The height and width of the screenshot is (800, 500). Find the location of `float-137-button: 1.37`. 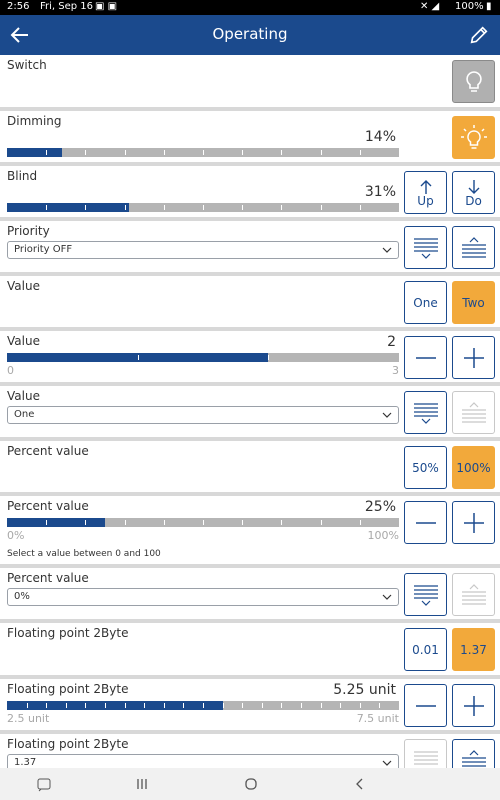

float-137-button: 1.37 is located at coordinates (473, 649).